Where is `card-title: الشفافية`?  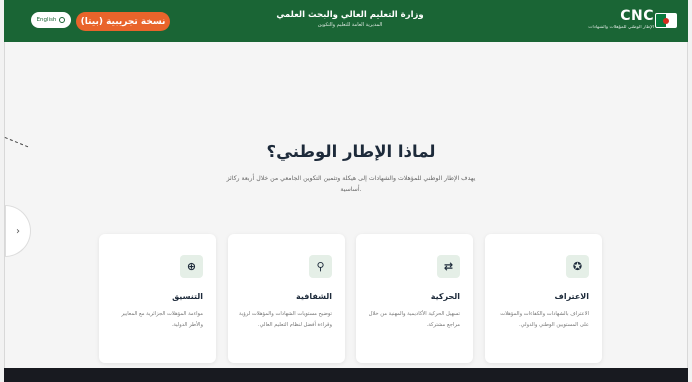
card-title: الشفافية is located at coordinates (313, 296).